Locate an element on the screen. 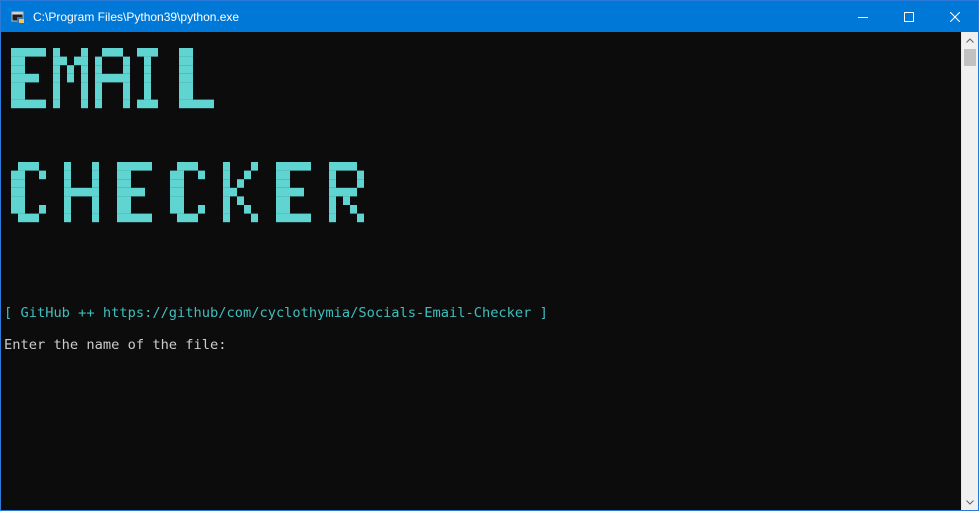 This screenshot has width=979, height=511. title-bar: C:\Program Files\Python39\python.exe is located at coordinates (489, 16).